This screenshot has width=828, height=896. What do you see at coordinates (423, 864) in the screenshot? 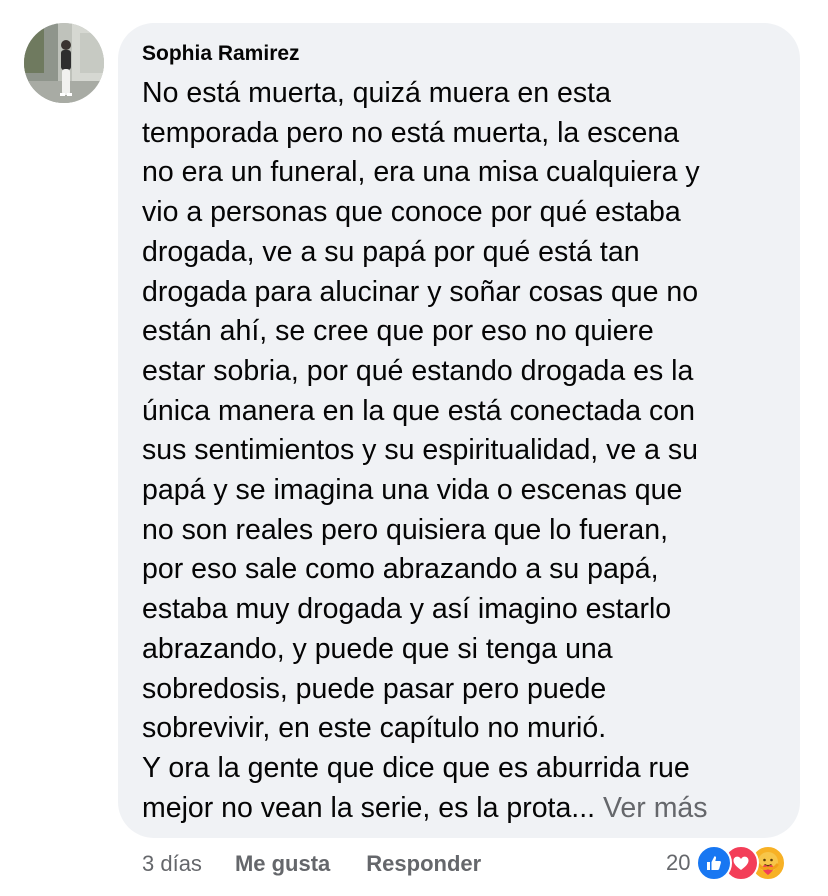
I see `reply-button: Responder` at bounding box center [423, 864].